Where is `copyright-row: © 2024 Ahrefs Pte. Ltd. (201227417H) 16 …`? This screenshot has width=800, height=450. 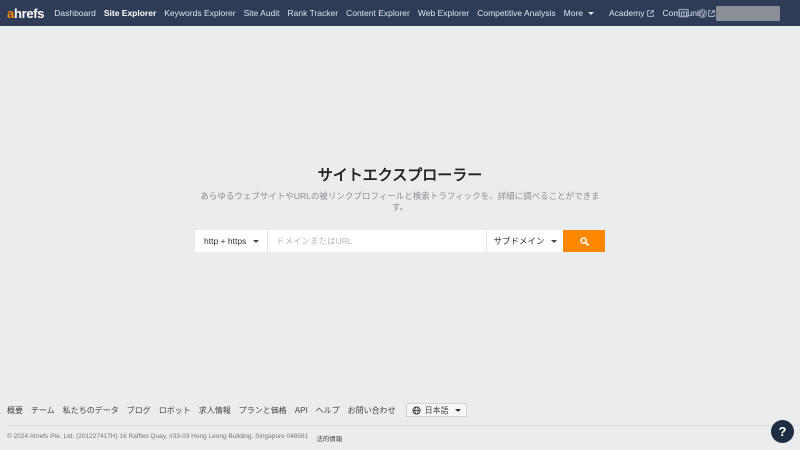 copyright-row: © 2024 Ahrefs Pte. Ltd. (201227417H) 16 … is located at coordinates (174, 438).